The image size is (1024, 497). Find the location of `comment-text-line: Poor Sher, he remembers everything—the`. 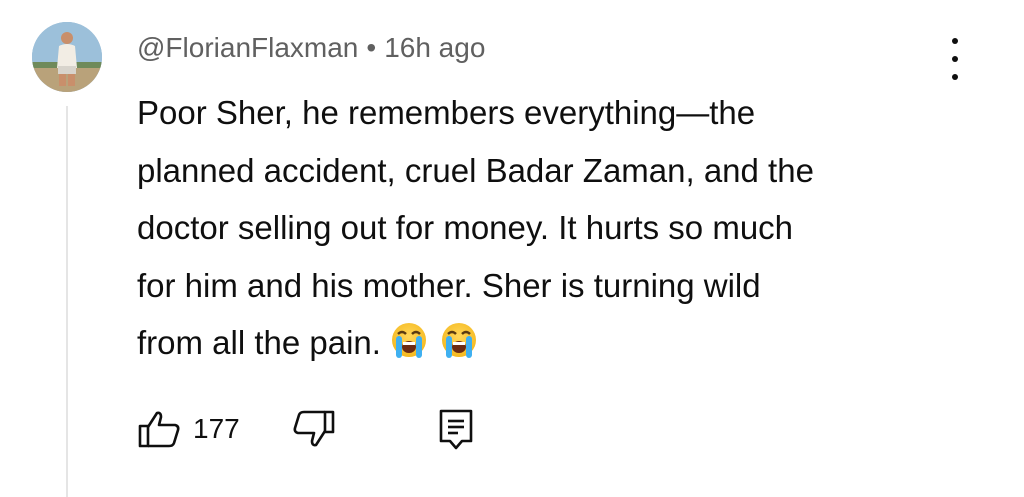

comment-text-line: Poor Sher, he remembers everything—the is located at coordinates (446, 112).